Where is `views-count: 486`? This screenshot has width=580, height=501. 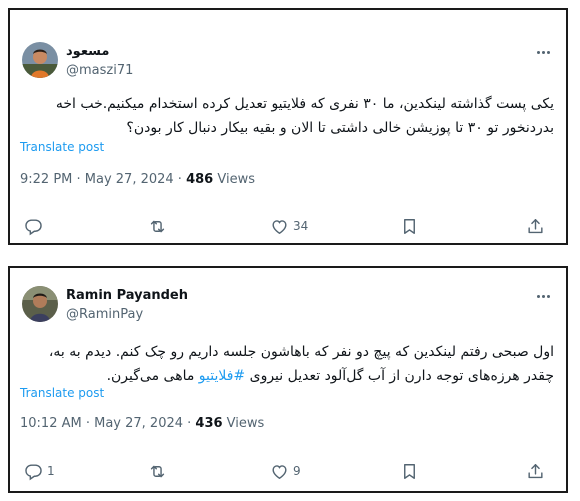
views-count: 486 is located at coordinates (200, 179).